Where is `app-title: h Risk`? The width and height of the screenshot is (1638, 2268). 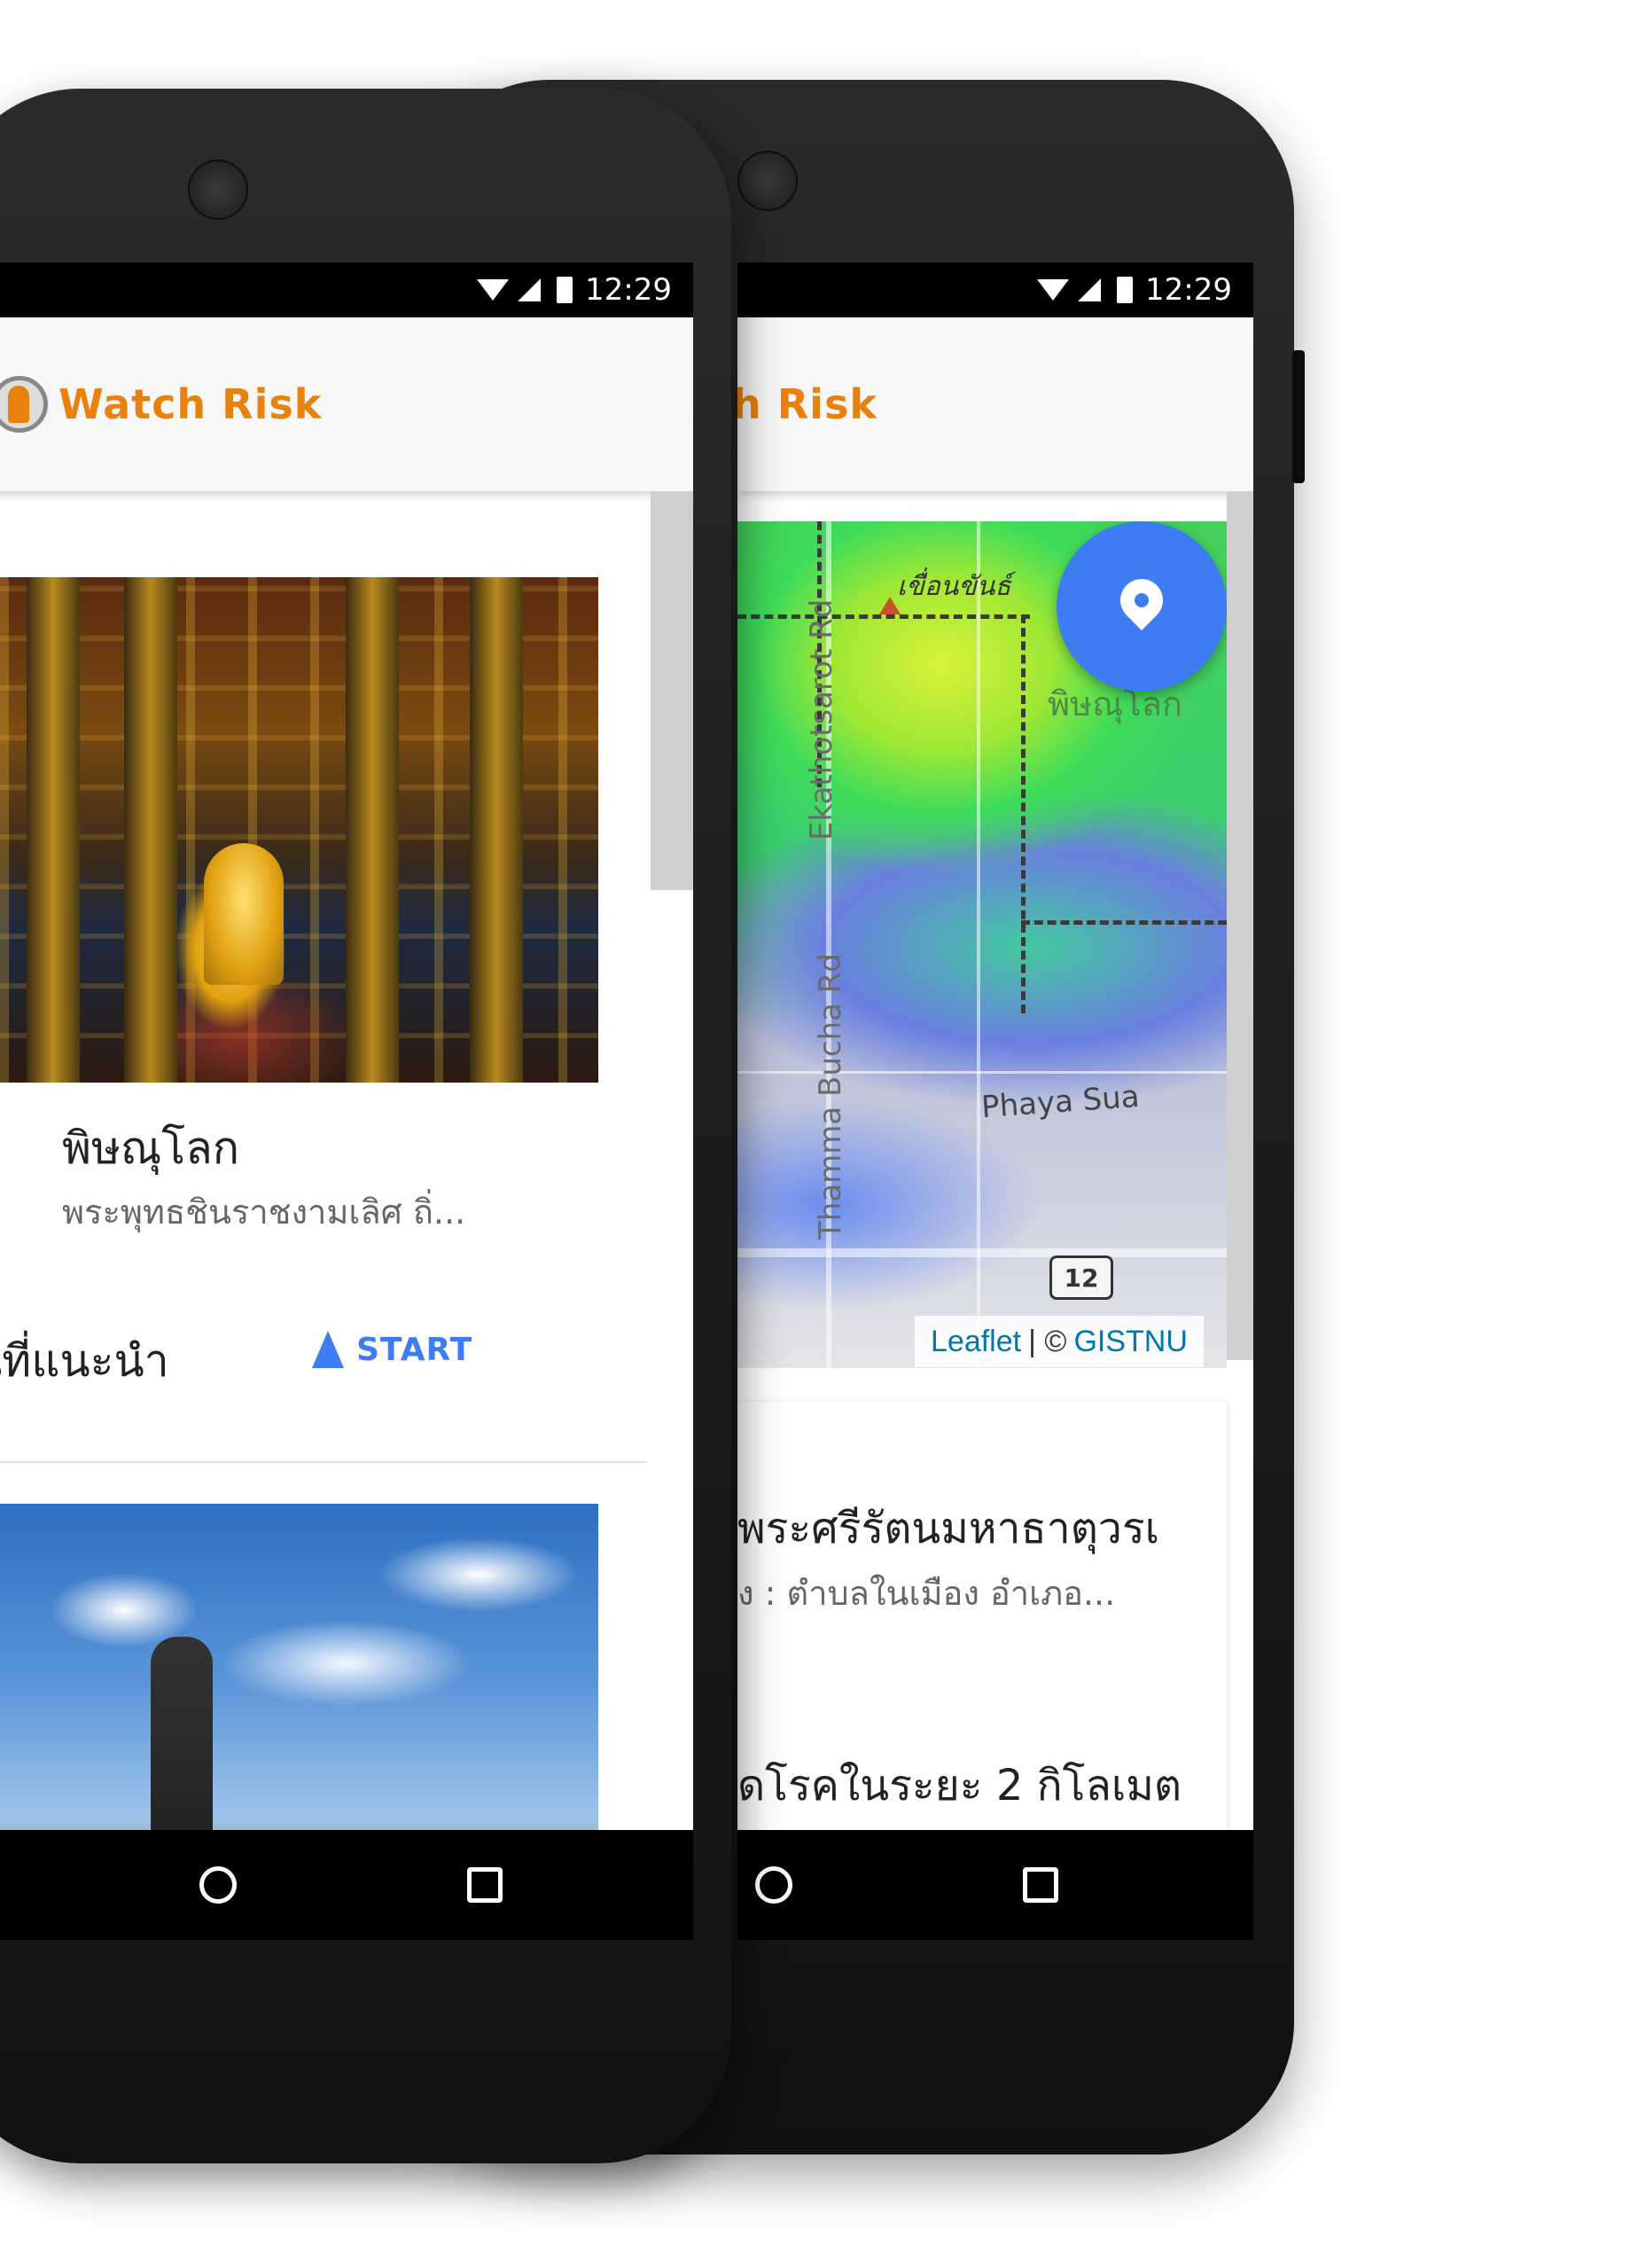 app-title: h Risk is located at coordinates (807, 404).